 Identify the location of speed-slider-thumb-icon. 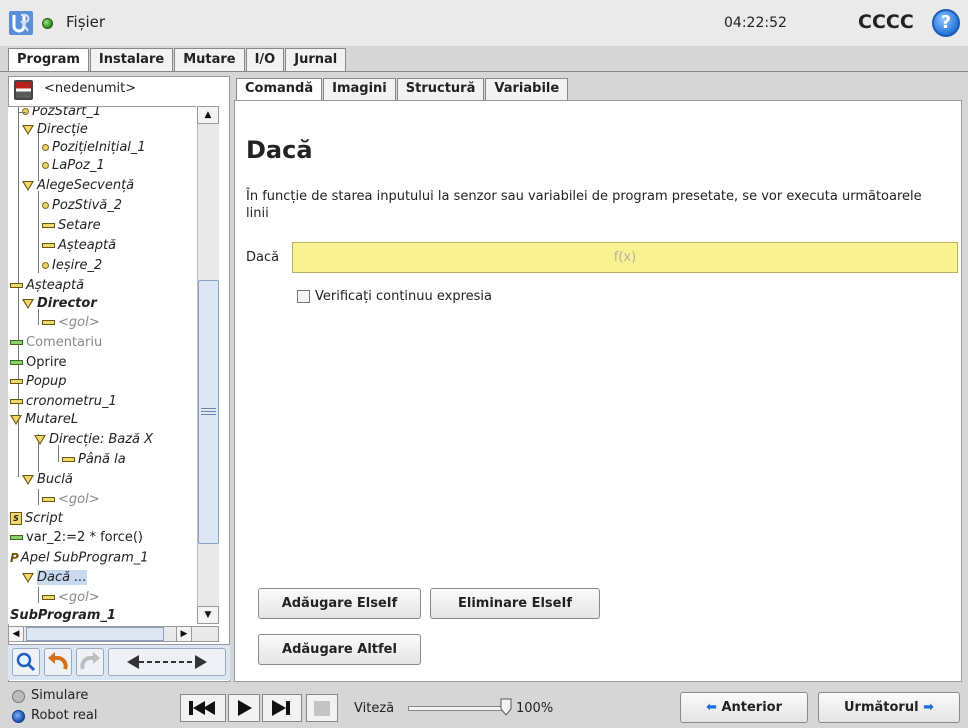
(506, 707).